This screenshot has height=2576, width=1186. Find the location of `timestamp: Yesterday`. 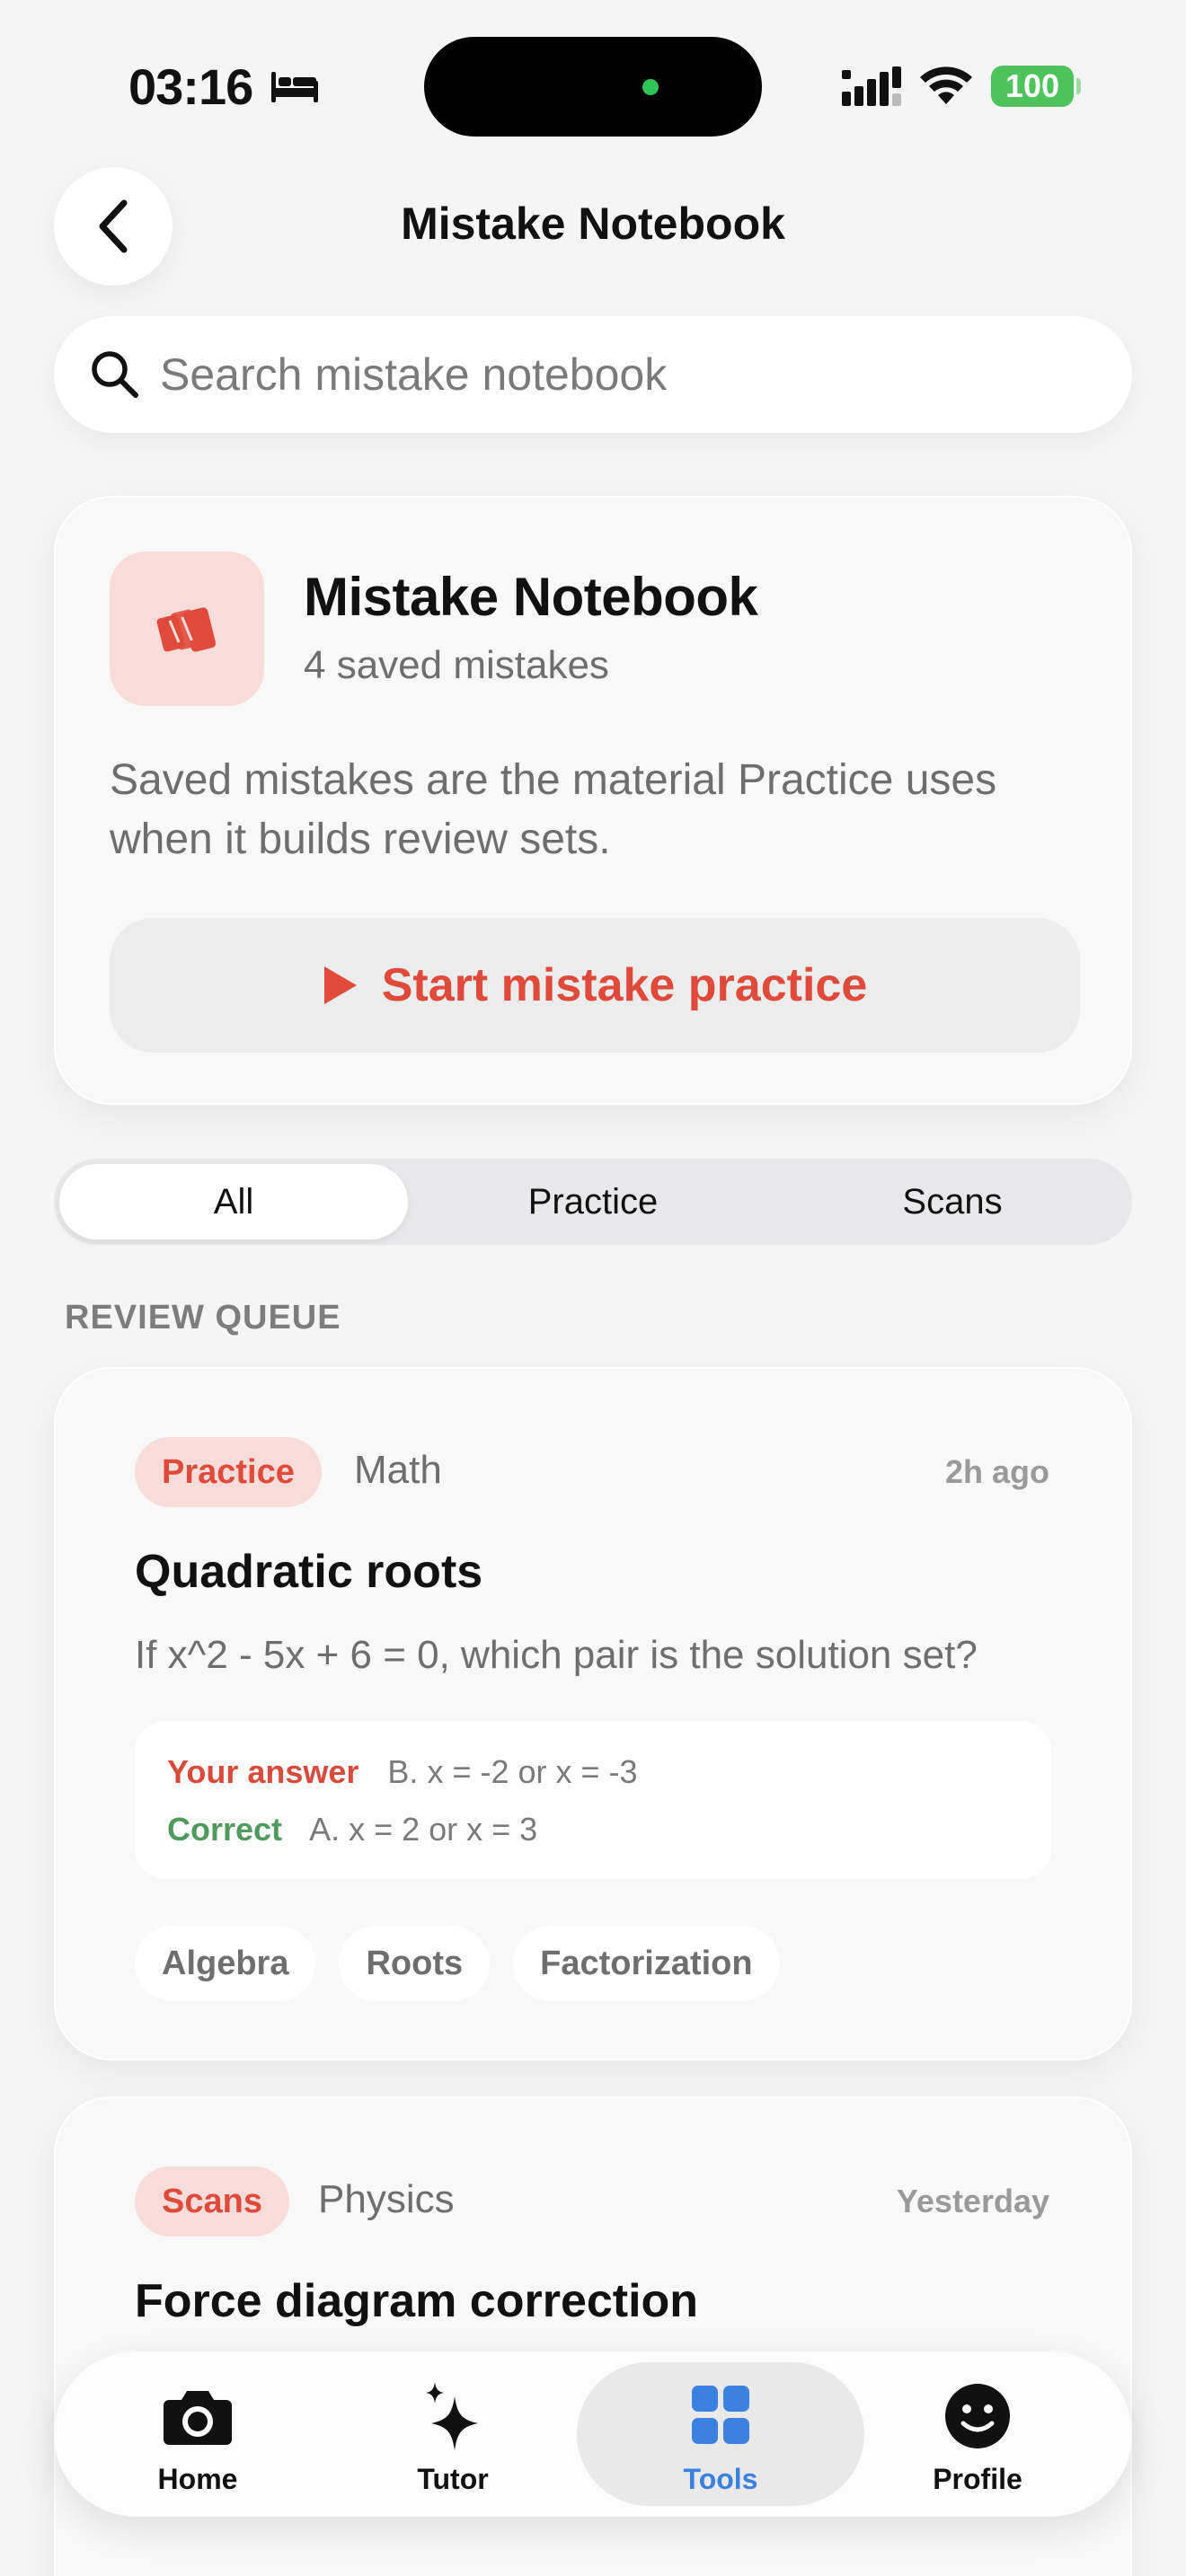

timestamp: Yesterday is located at coordinates (972, 2201).